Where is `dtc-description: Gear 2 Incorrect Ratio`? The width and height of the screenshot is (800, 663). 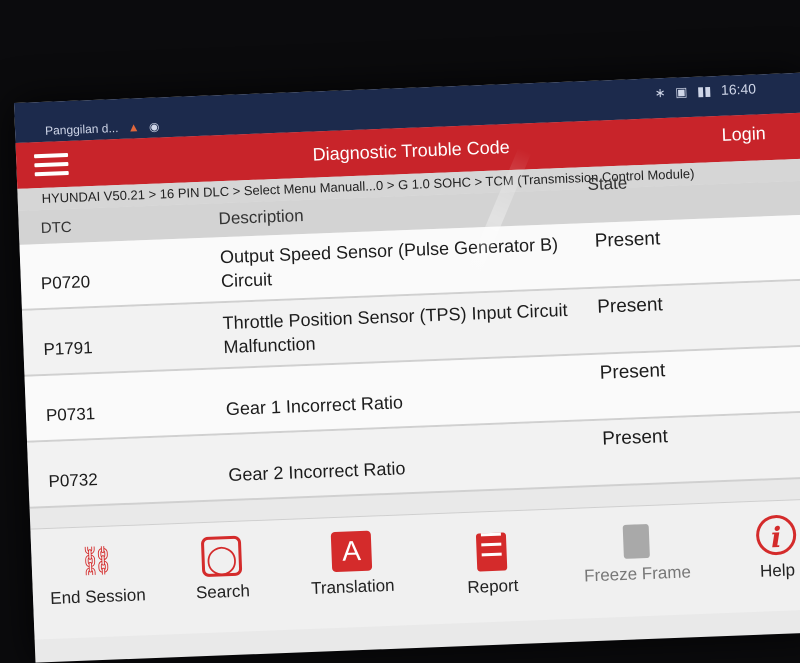 dtc-description: Gear 2 Incorrect Ratio is located at coordinates (317, 472).